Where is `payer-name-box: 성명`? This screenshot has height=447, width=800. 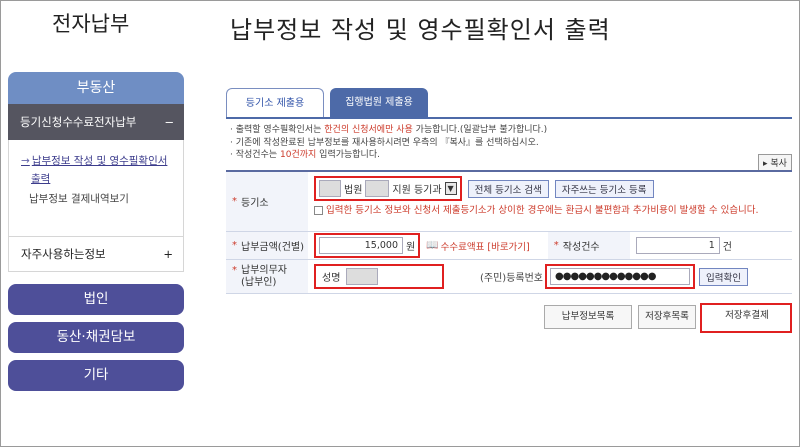 payer-name-box: 성명 is located at coordinates (379, 276).